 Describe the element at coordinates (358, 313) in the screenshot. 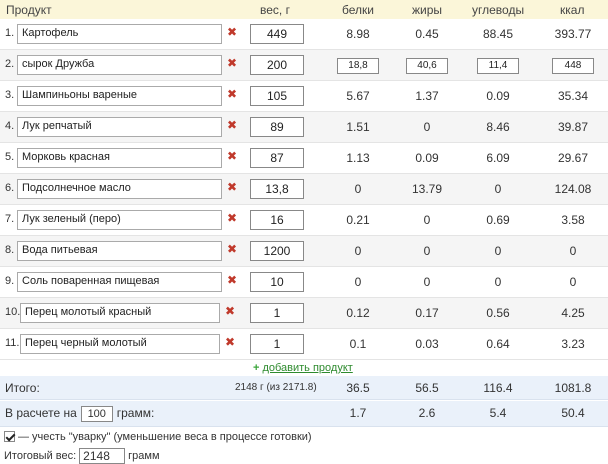

I see `protein-value: 0.12` at that location.